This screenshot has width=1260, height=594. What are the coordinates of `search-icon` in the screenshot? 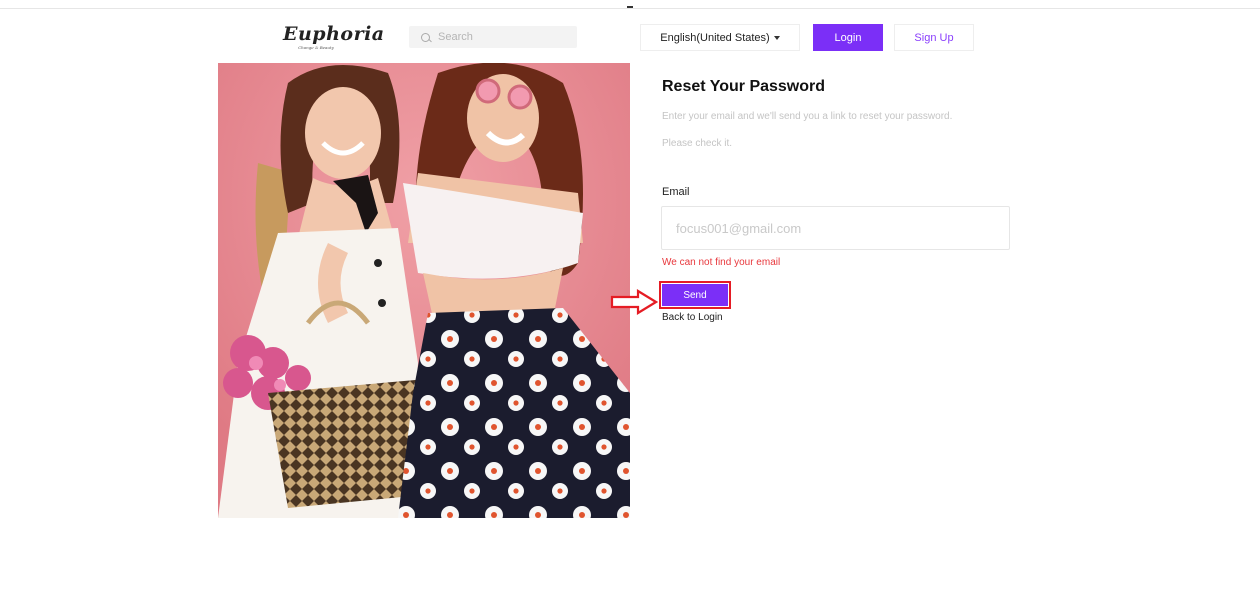 It's located at (425, 37).